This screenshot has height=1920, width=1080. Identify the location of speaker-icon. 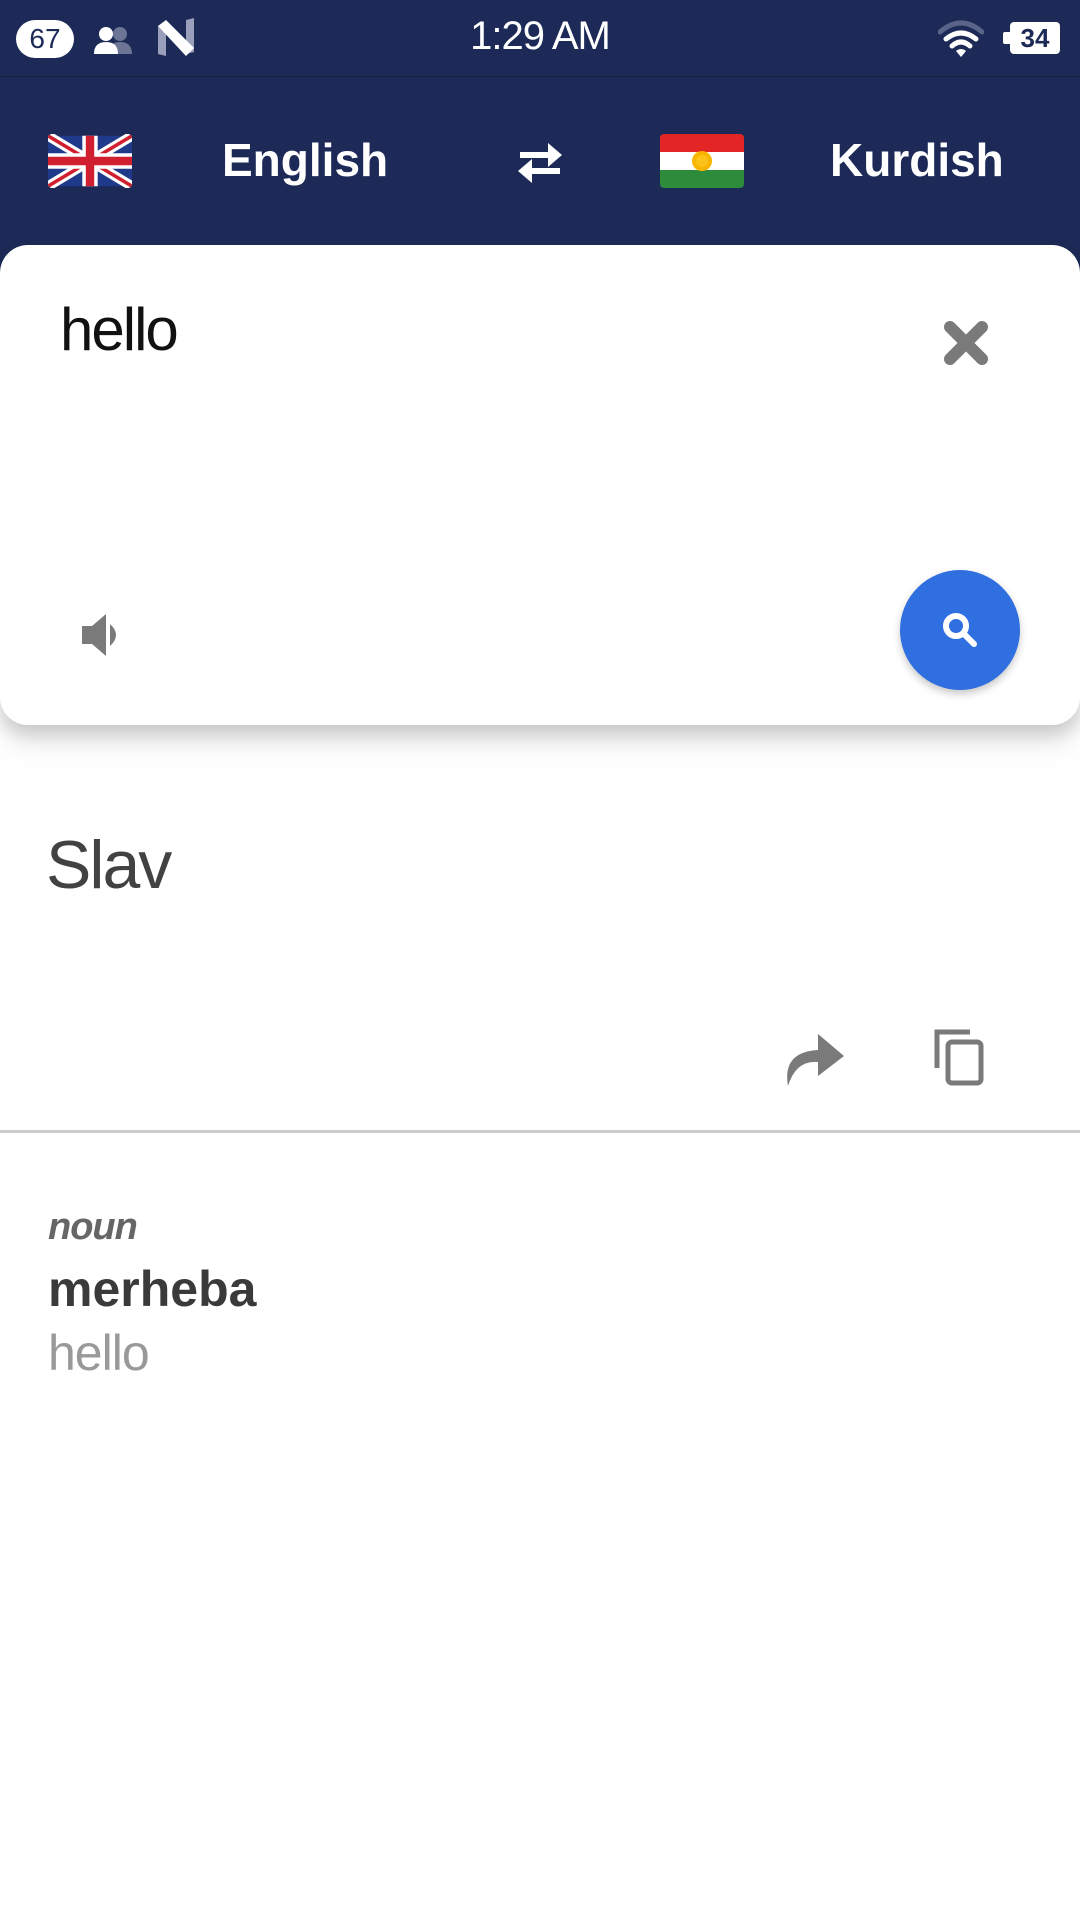
(99, 635).